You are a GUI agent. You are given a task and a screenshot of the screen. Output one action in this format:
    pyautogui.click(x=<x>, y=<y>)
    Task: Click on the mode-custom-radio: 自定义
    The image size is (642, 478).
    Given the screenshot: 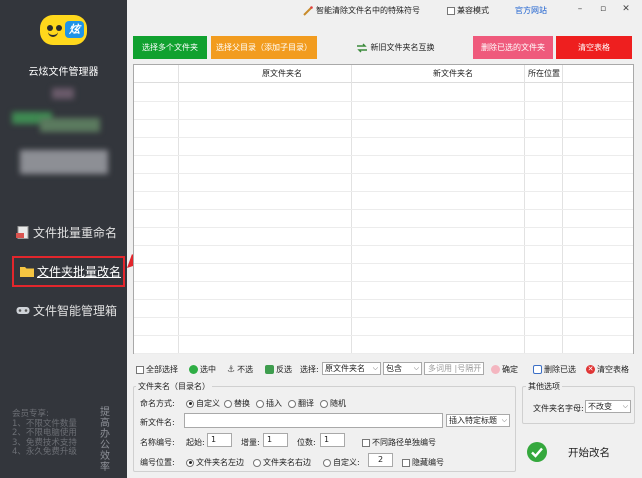 What is the action you would take?
    pyautogui.click(x=203, y=403)
    